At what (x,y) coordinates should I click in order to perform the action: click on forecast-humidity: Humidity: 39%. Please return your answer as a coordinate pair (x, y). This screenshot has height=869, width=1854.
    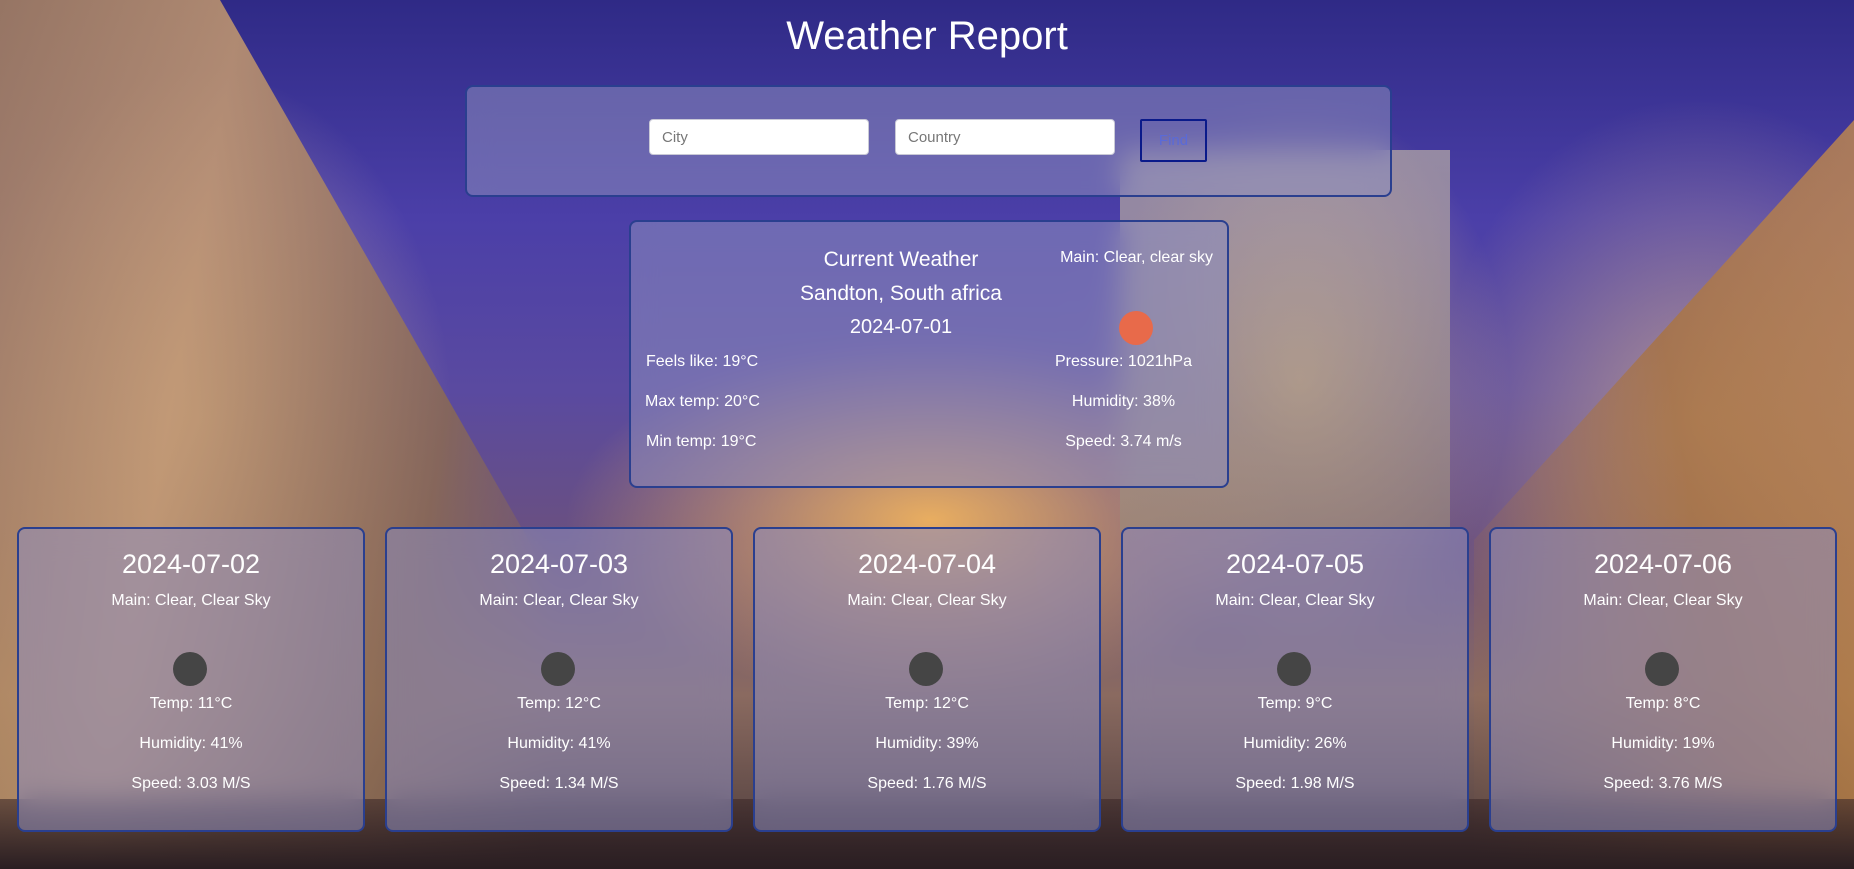
    Looking at the image, I should click on (927, 743).